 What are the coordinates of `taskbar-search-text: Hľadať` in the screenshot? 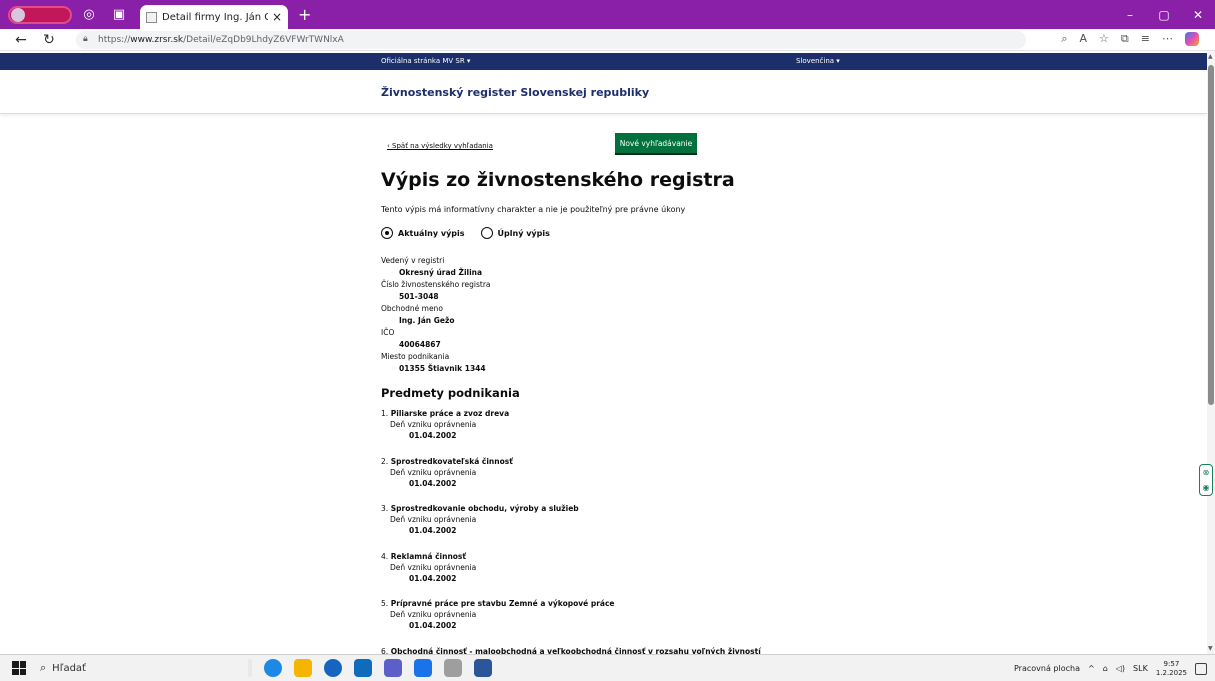 It's located at (69, 668).